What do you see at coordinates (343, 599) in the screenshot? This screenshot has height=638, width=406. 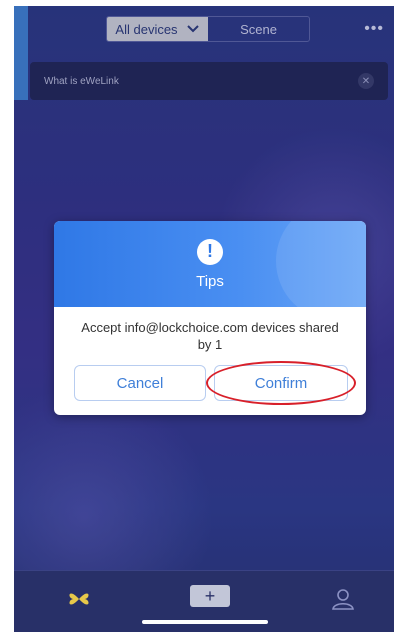 I see `profile-icon` at bounding box center [343, 599].